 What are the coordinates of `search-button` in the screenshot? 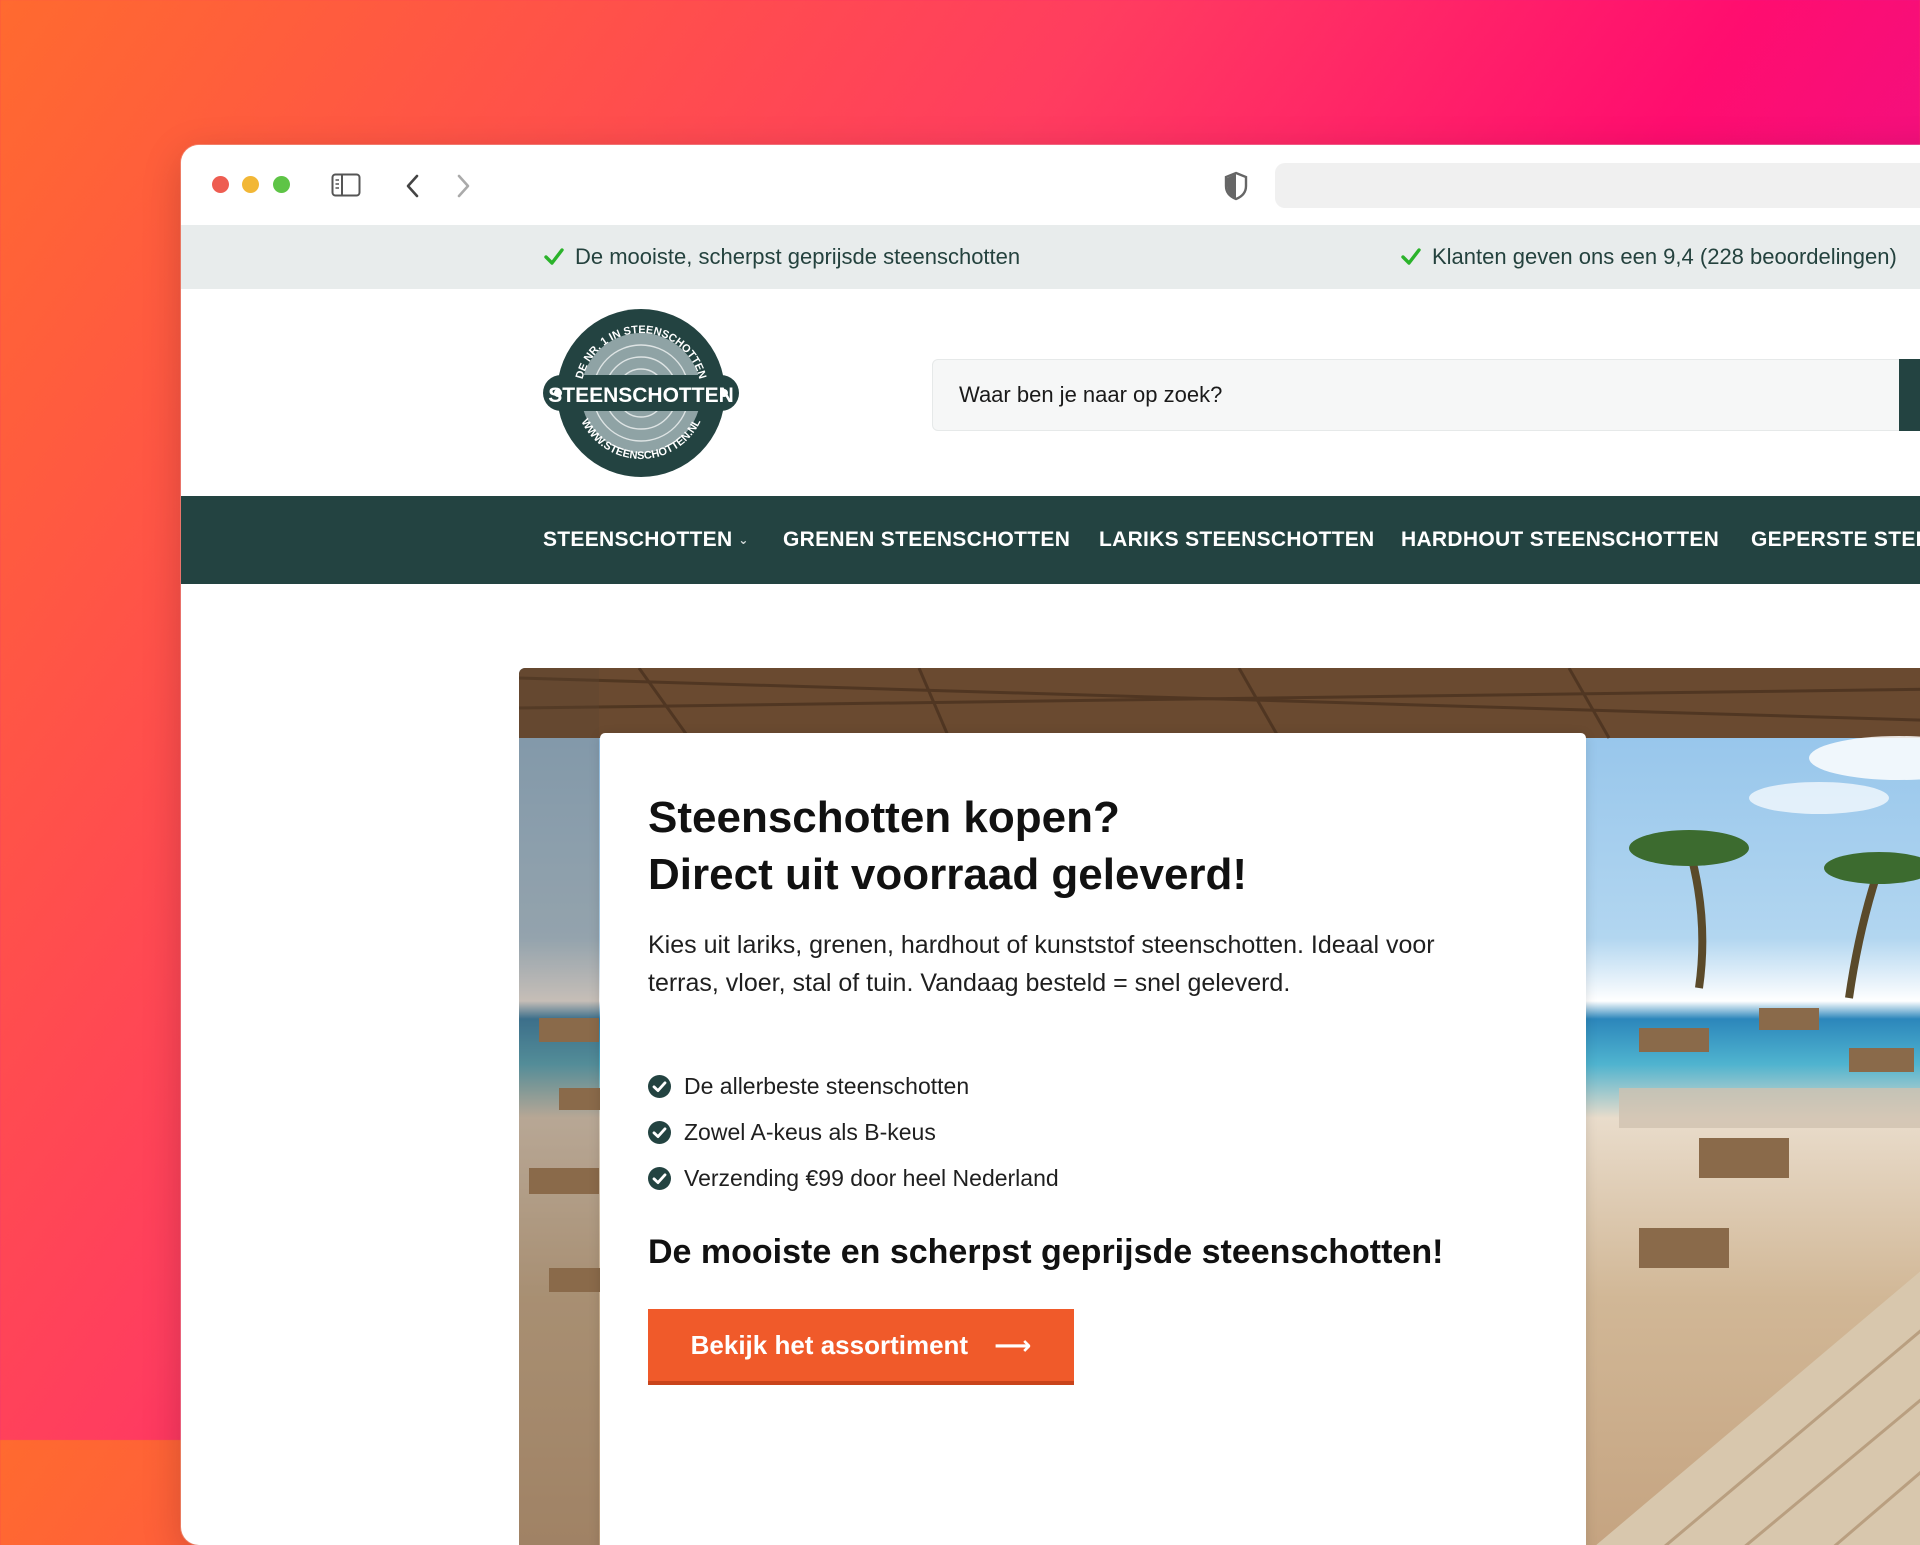 It's located at (1909, 395).